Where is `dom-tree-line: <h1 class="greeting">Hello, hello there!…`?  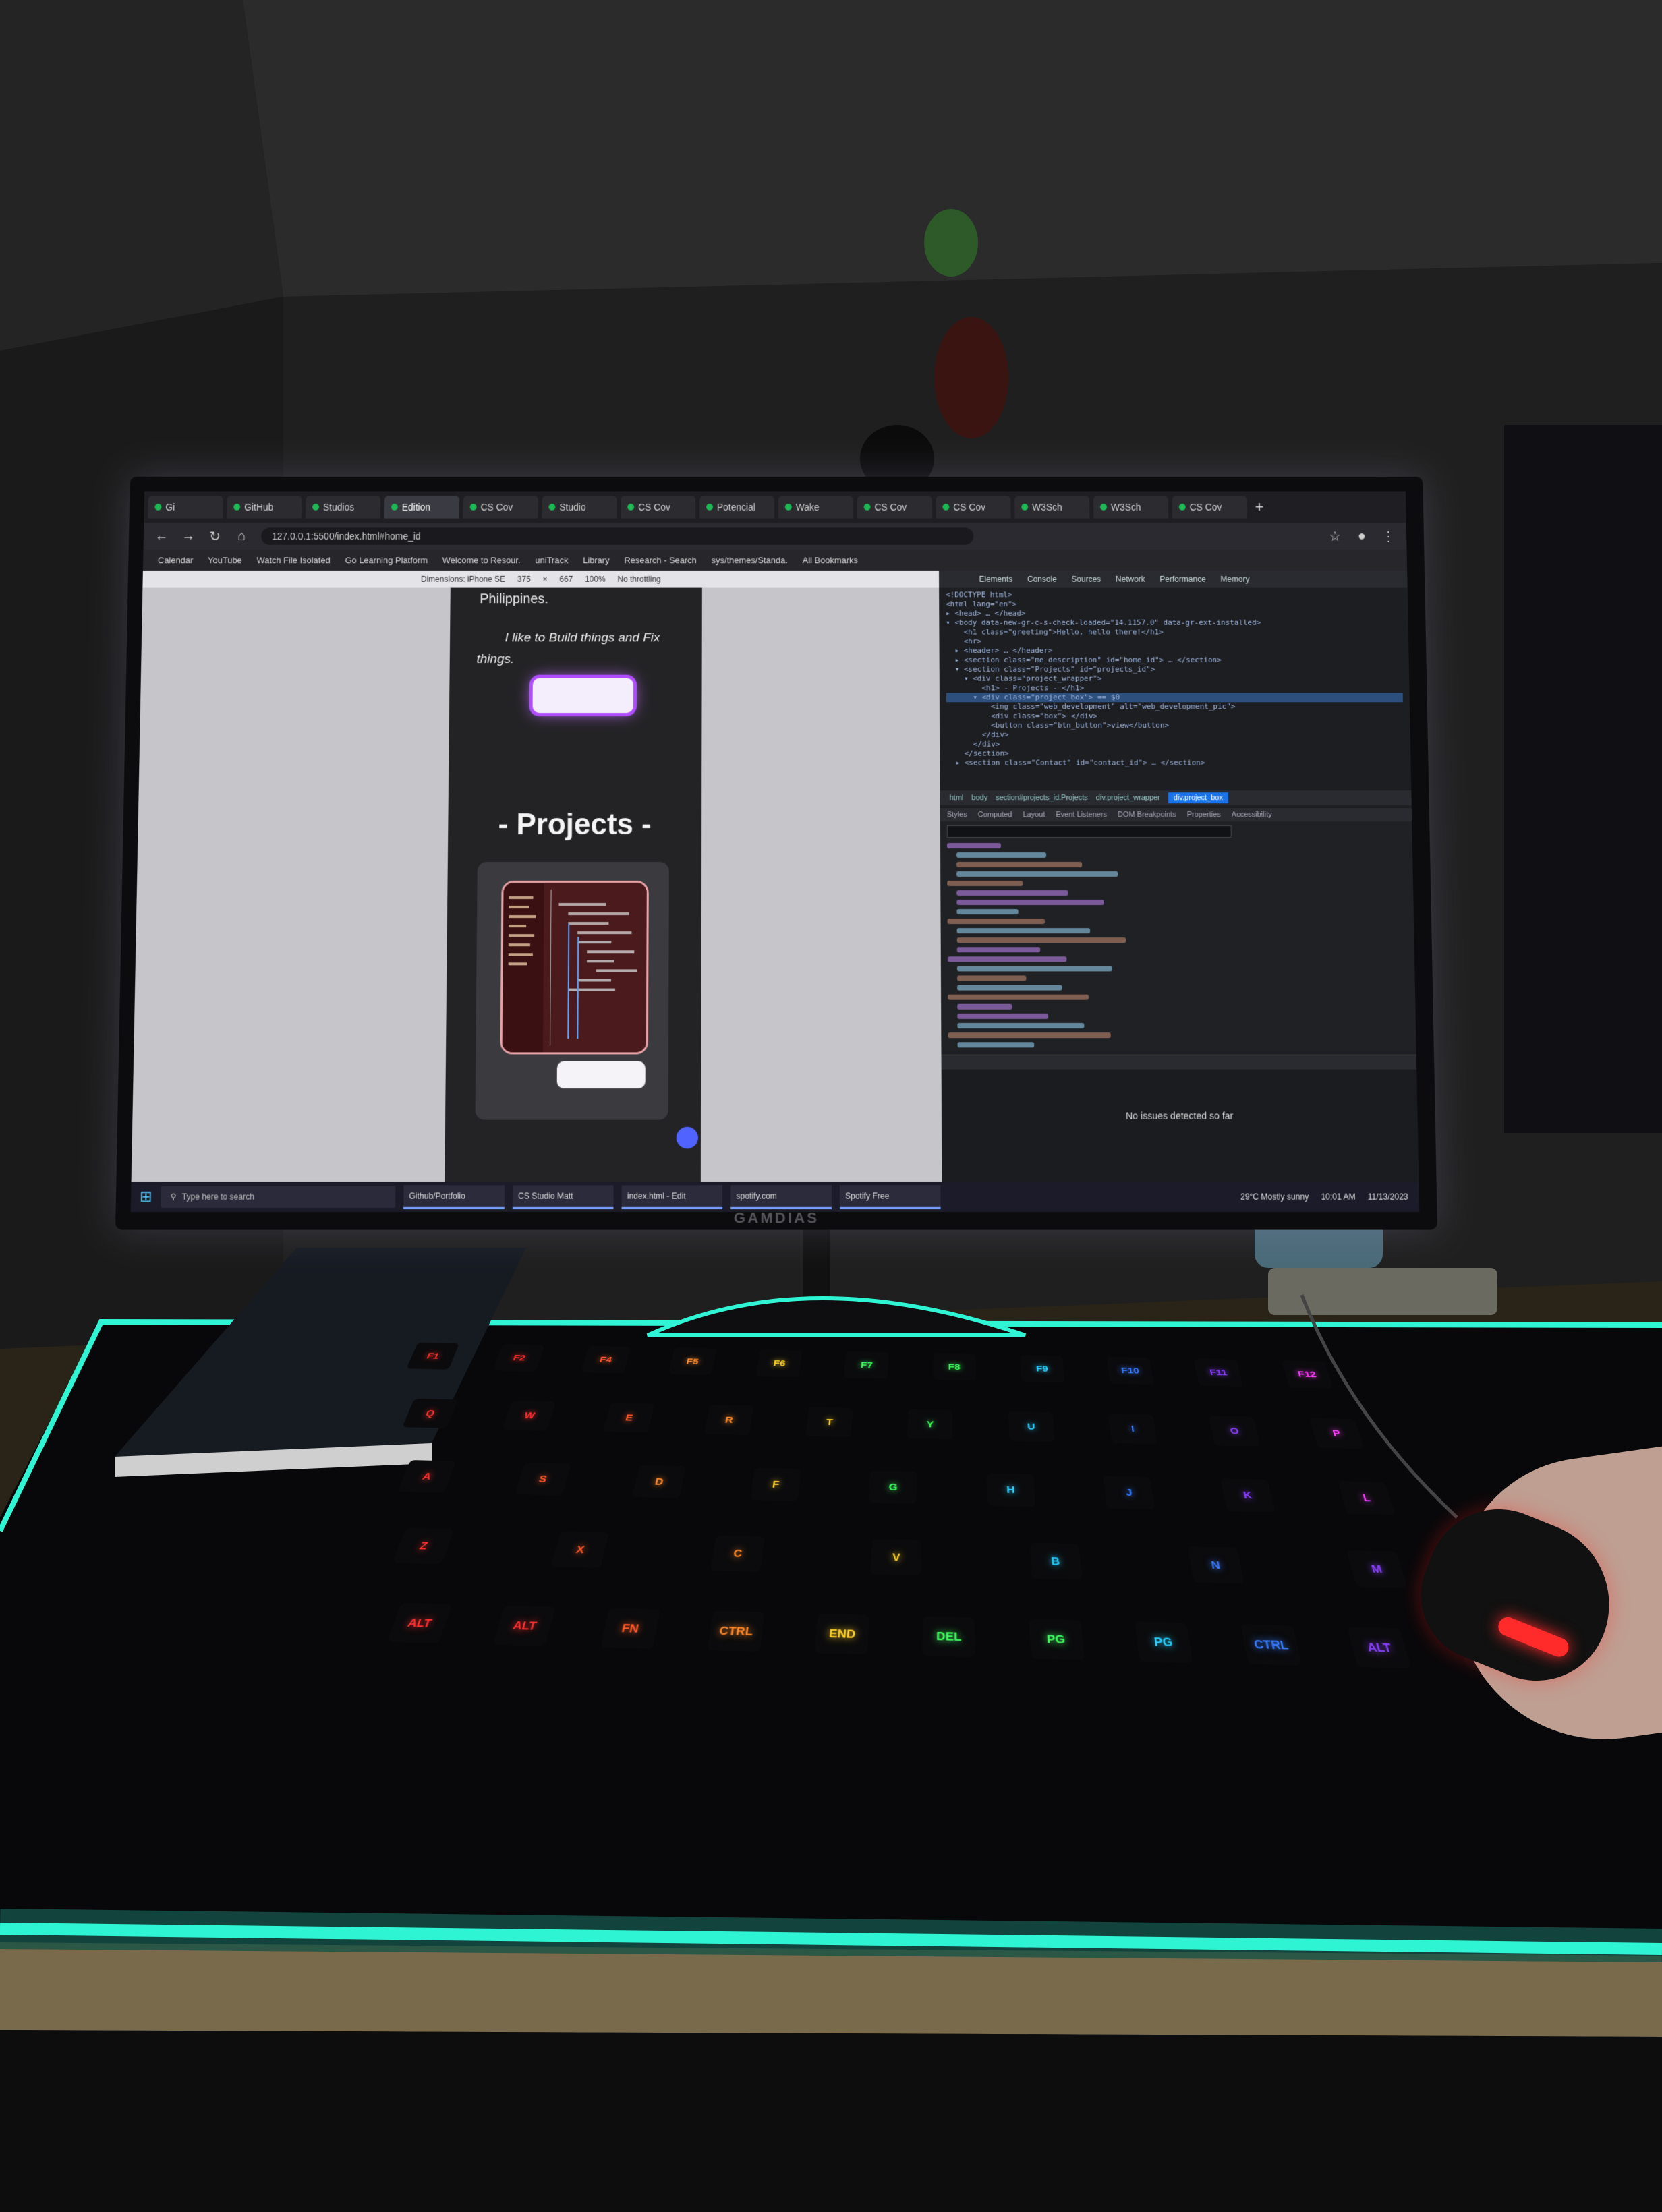
dom-tree-line: <h1 class="greeting">Hello, hello there!… is located at coordinates (1174, 632).